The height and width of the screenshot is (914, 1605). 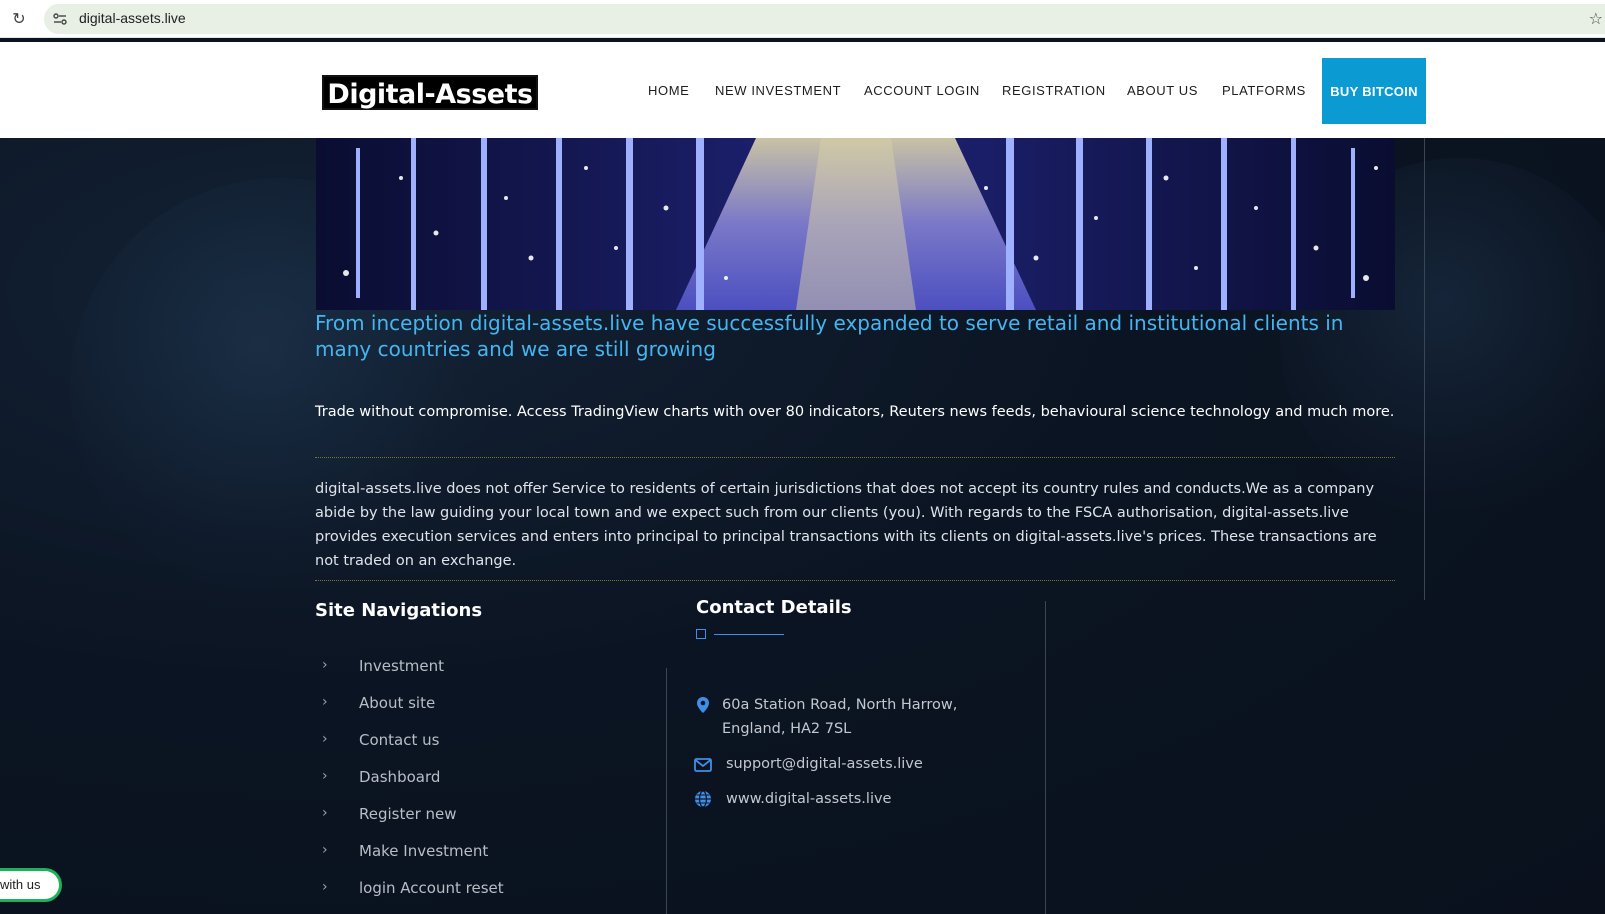 What do you see at coordinates (60, 19) in the screenshot?
I see `site-settings-icon` at bounding box center [60, 19].